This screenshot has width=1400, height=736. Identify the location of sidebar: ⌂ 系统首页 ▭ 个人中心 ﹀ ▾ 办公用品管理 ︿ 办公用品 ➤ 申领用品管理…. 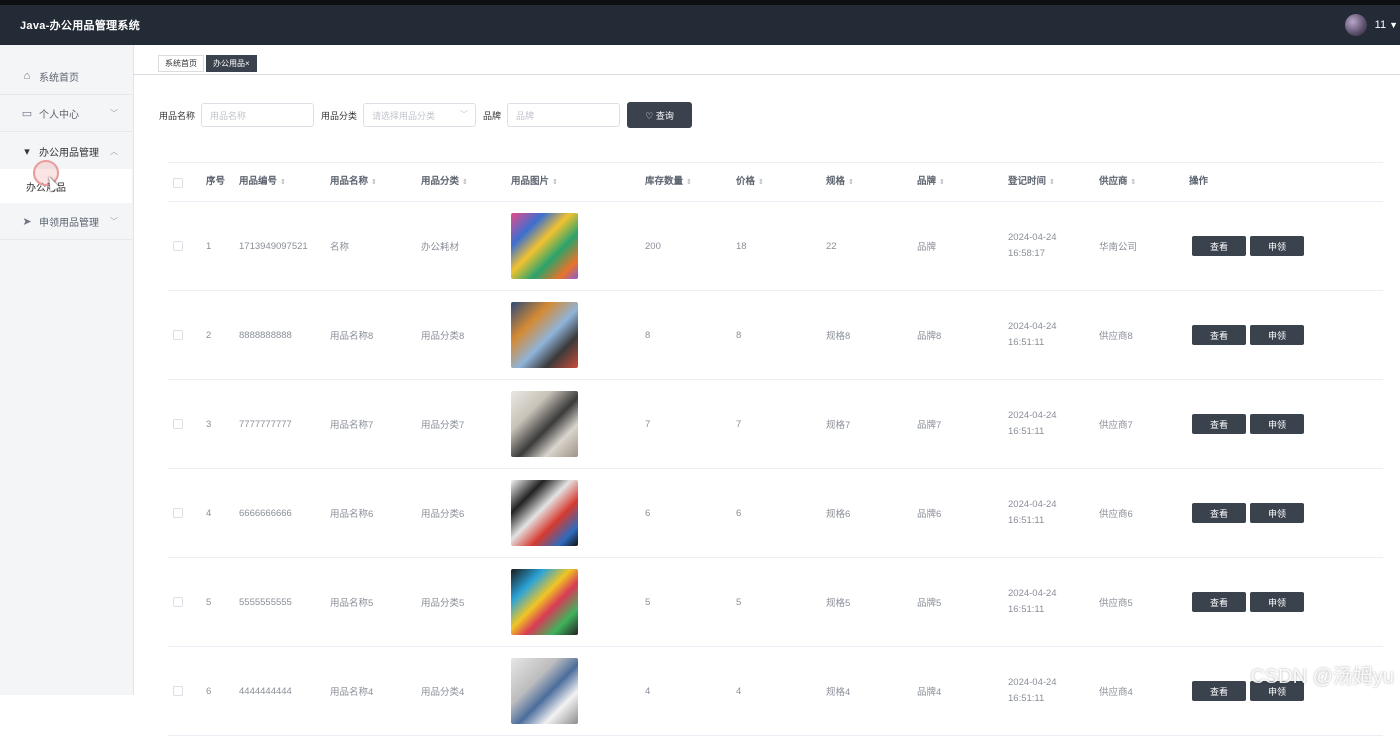
(67, 370).